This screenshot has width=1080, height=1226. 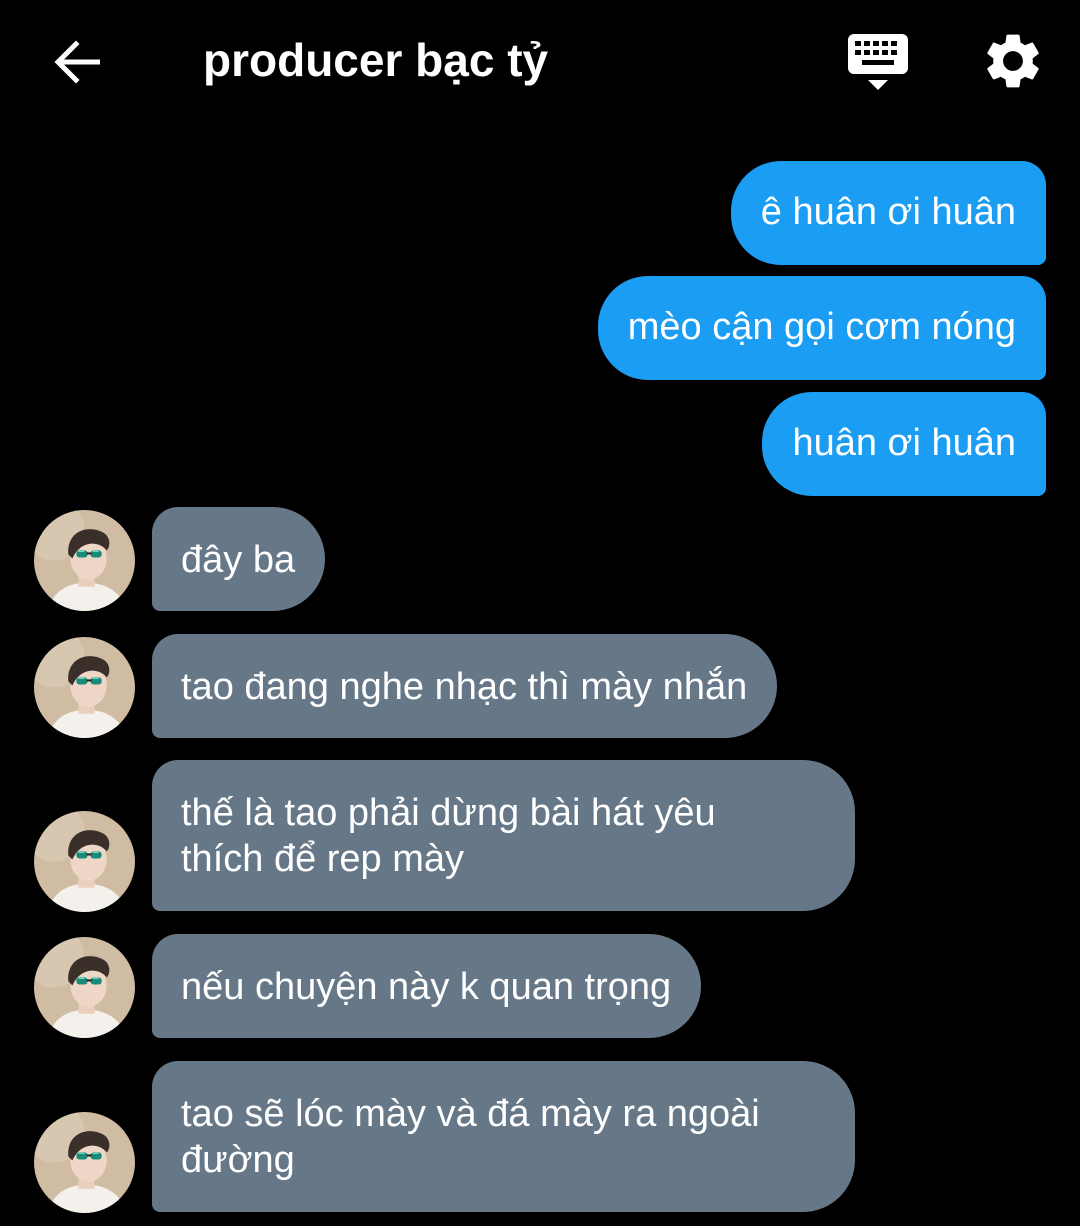 I want to click on received-message: nếu chuyện này k quan trọng, so click(x=427, y=986).